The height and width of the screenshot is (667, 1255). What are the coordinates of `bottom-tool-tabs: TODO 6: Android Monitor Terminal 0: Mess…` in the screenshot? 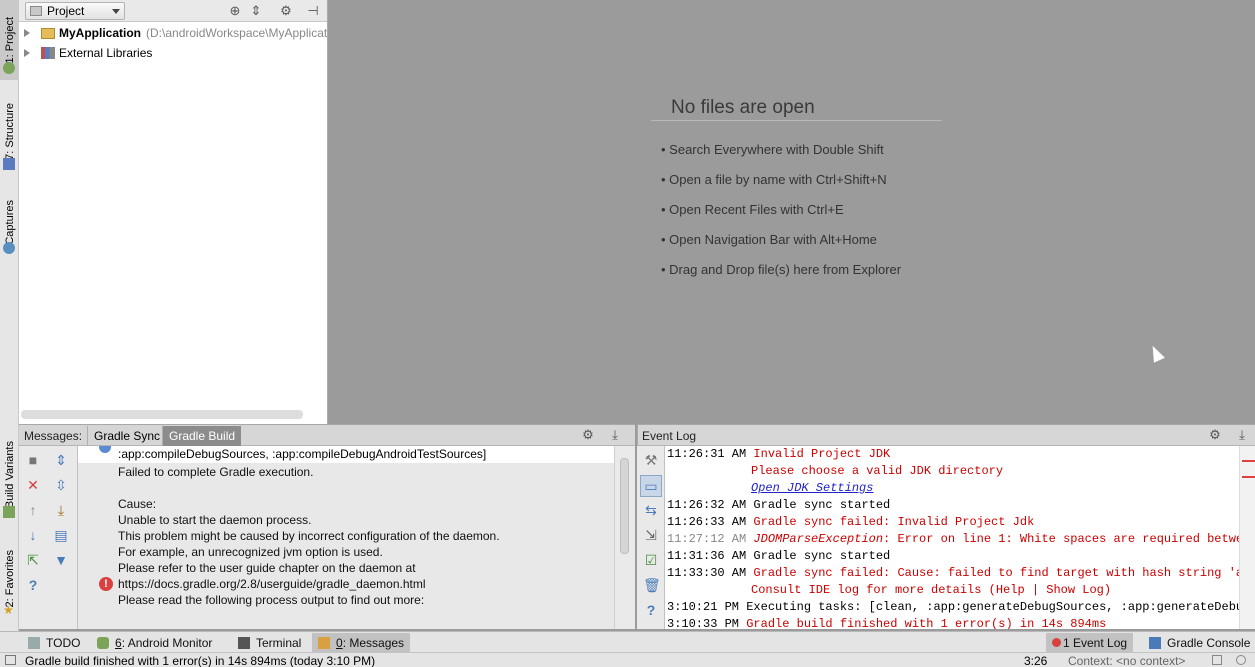 It's located at (627, 641).